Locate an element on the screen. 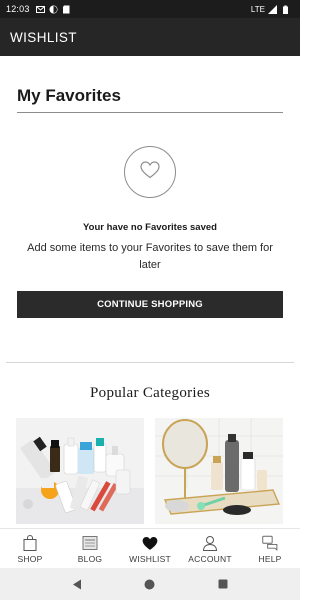 Image resolution: width=320 pixels, height=600 pixels. chat-icon is located at coordinates (270, 543).